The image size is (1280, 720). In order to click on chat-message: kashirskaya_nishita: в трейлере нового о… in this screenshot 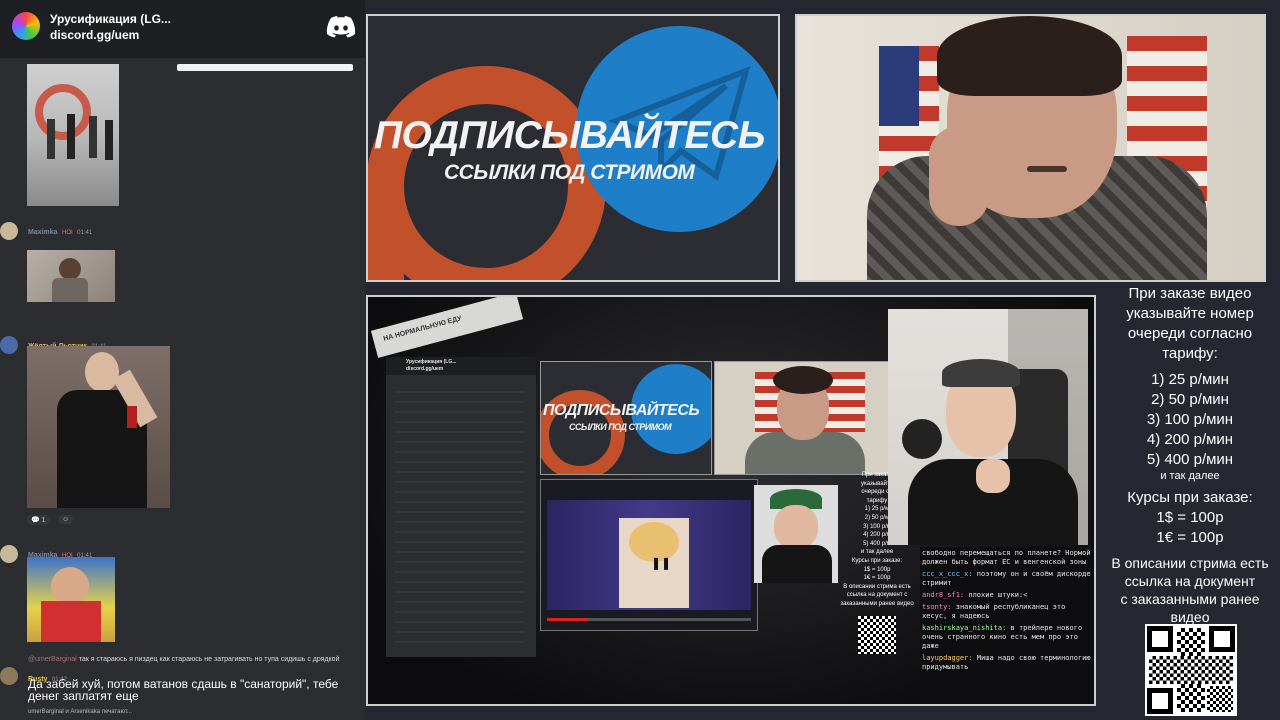, I will do `click(1002, 637)`.